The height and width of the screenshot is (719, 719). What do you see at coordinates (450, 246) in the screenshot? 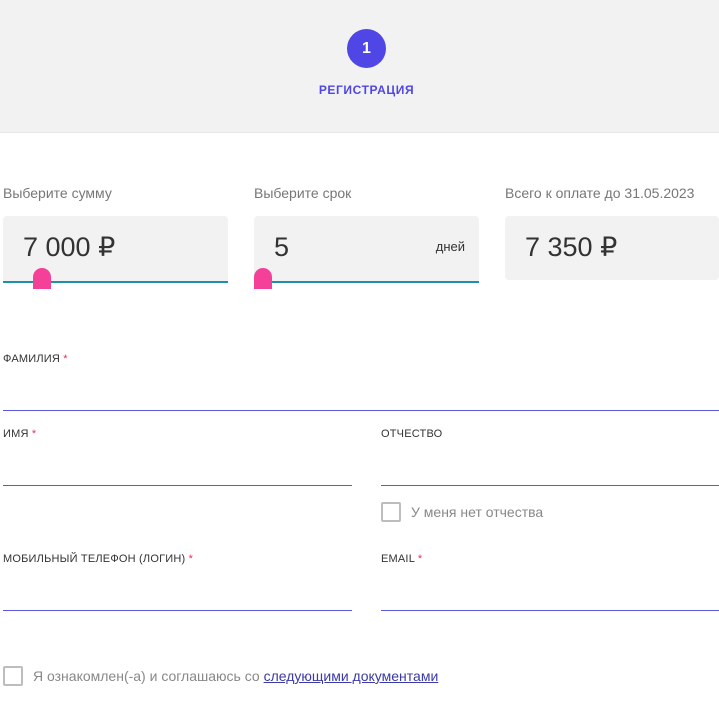
I see `term-unit: дней` at bounding box center [450, 246].